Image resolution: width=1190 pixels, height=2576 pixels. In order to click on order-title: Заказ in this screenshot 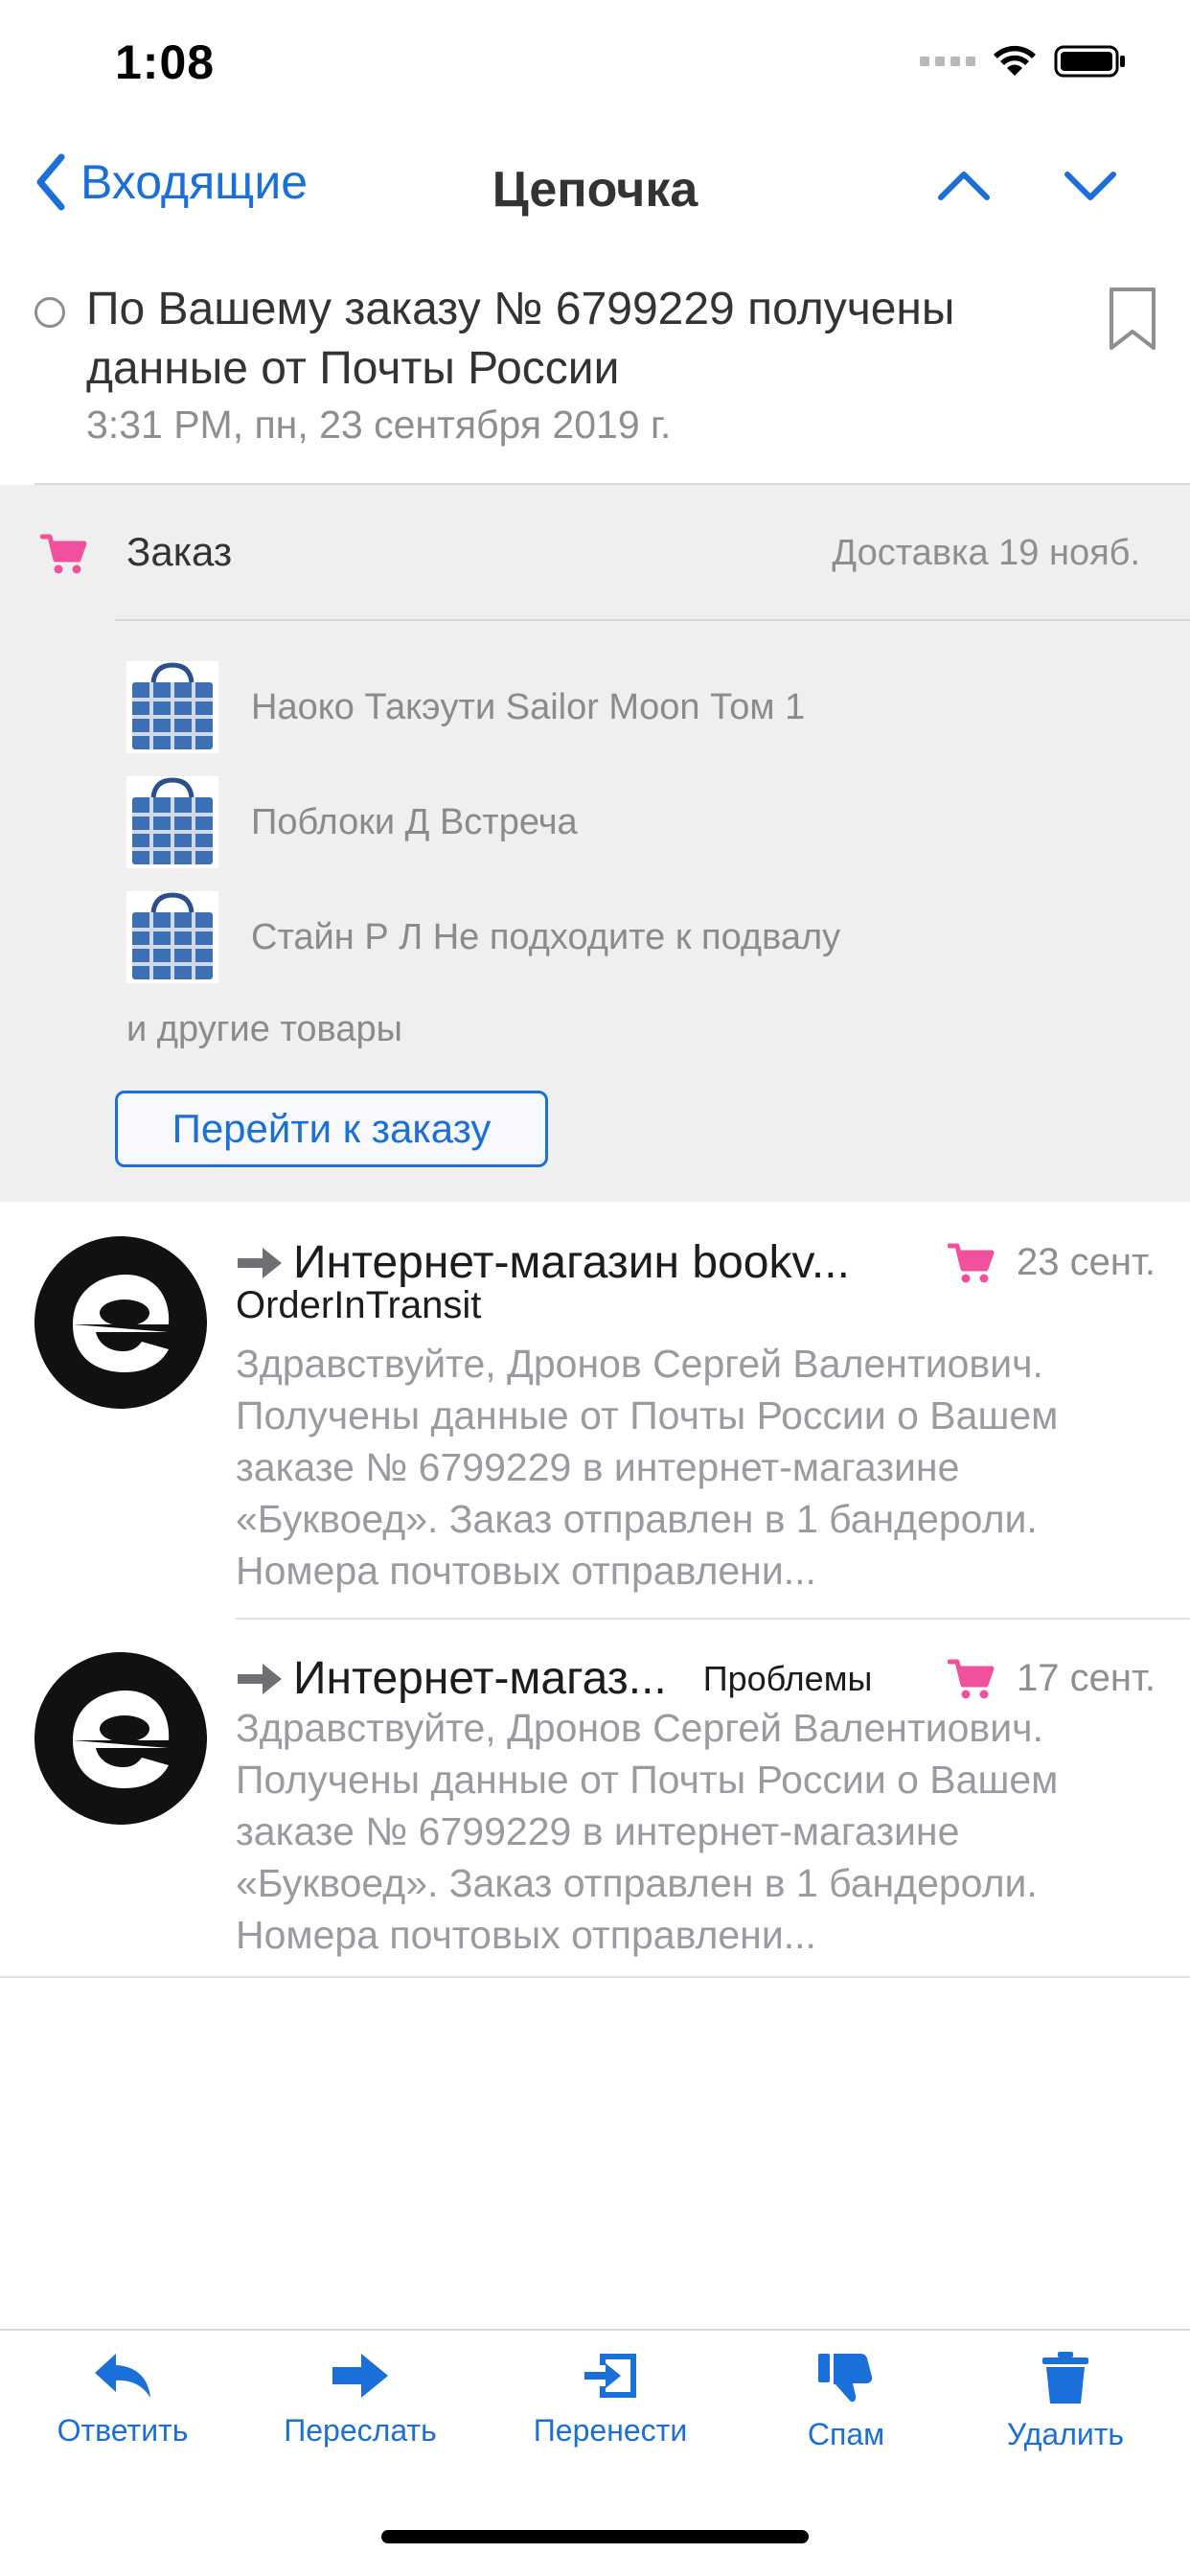, I will do `click(179, 551)`.